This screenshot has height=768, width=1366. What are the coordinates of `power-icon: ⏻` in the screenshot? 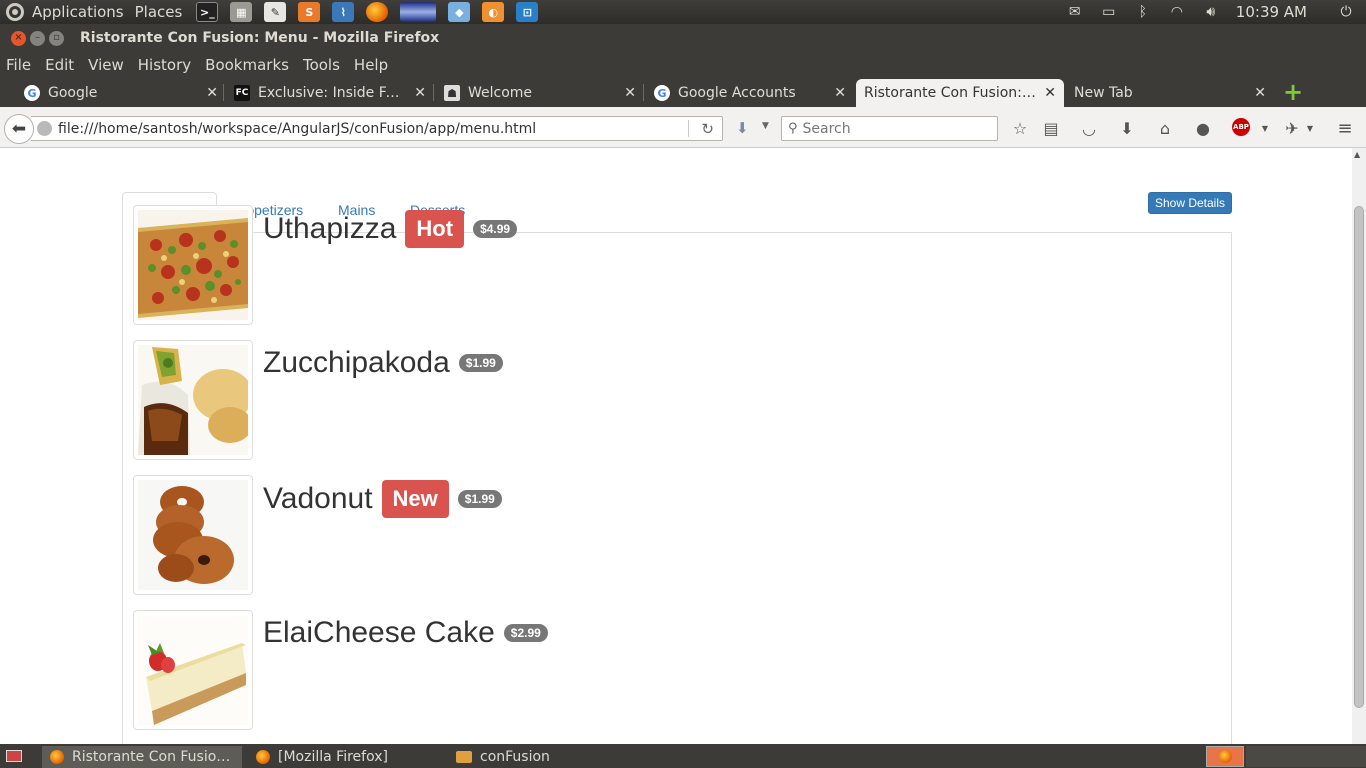 It's located at (1346, 12).